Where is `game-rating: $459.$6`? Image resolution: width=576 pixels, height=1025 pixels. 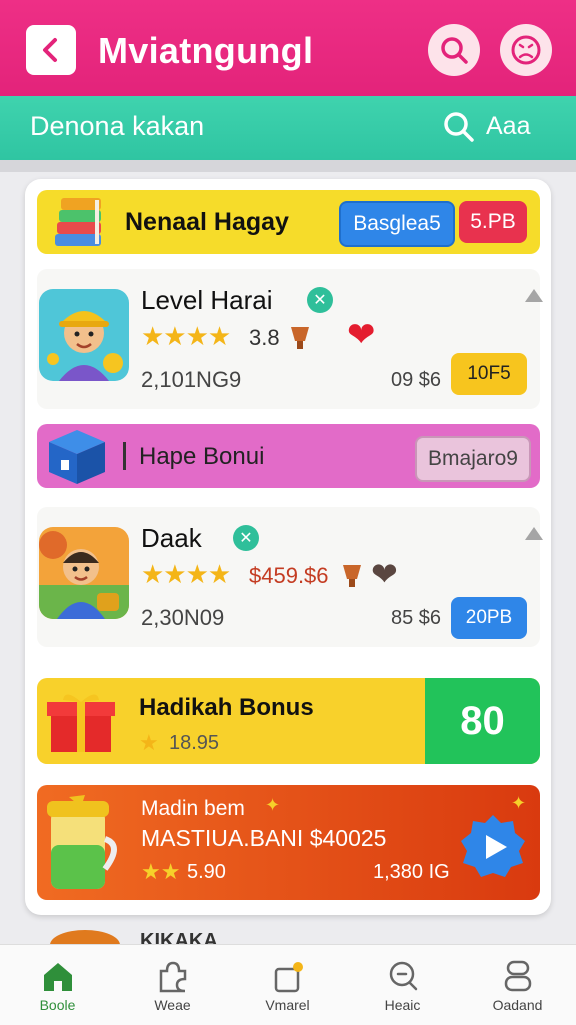 game-rating: $459.$6 is located at coordinates (289, 575).